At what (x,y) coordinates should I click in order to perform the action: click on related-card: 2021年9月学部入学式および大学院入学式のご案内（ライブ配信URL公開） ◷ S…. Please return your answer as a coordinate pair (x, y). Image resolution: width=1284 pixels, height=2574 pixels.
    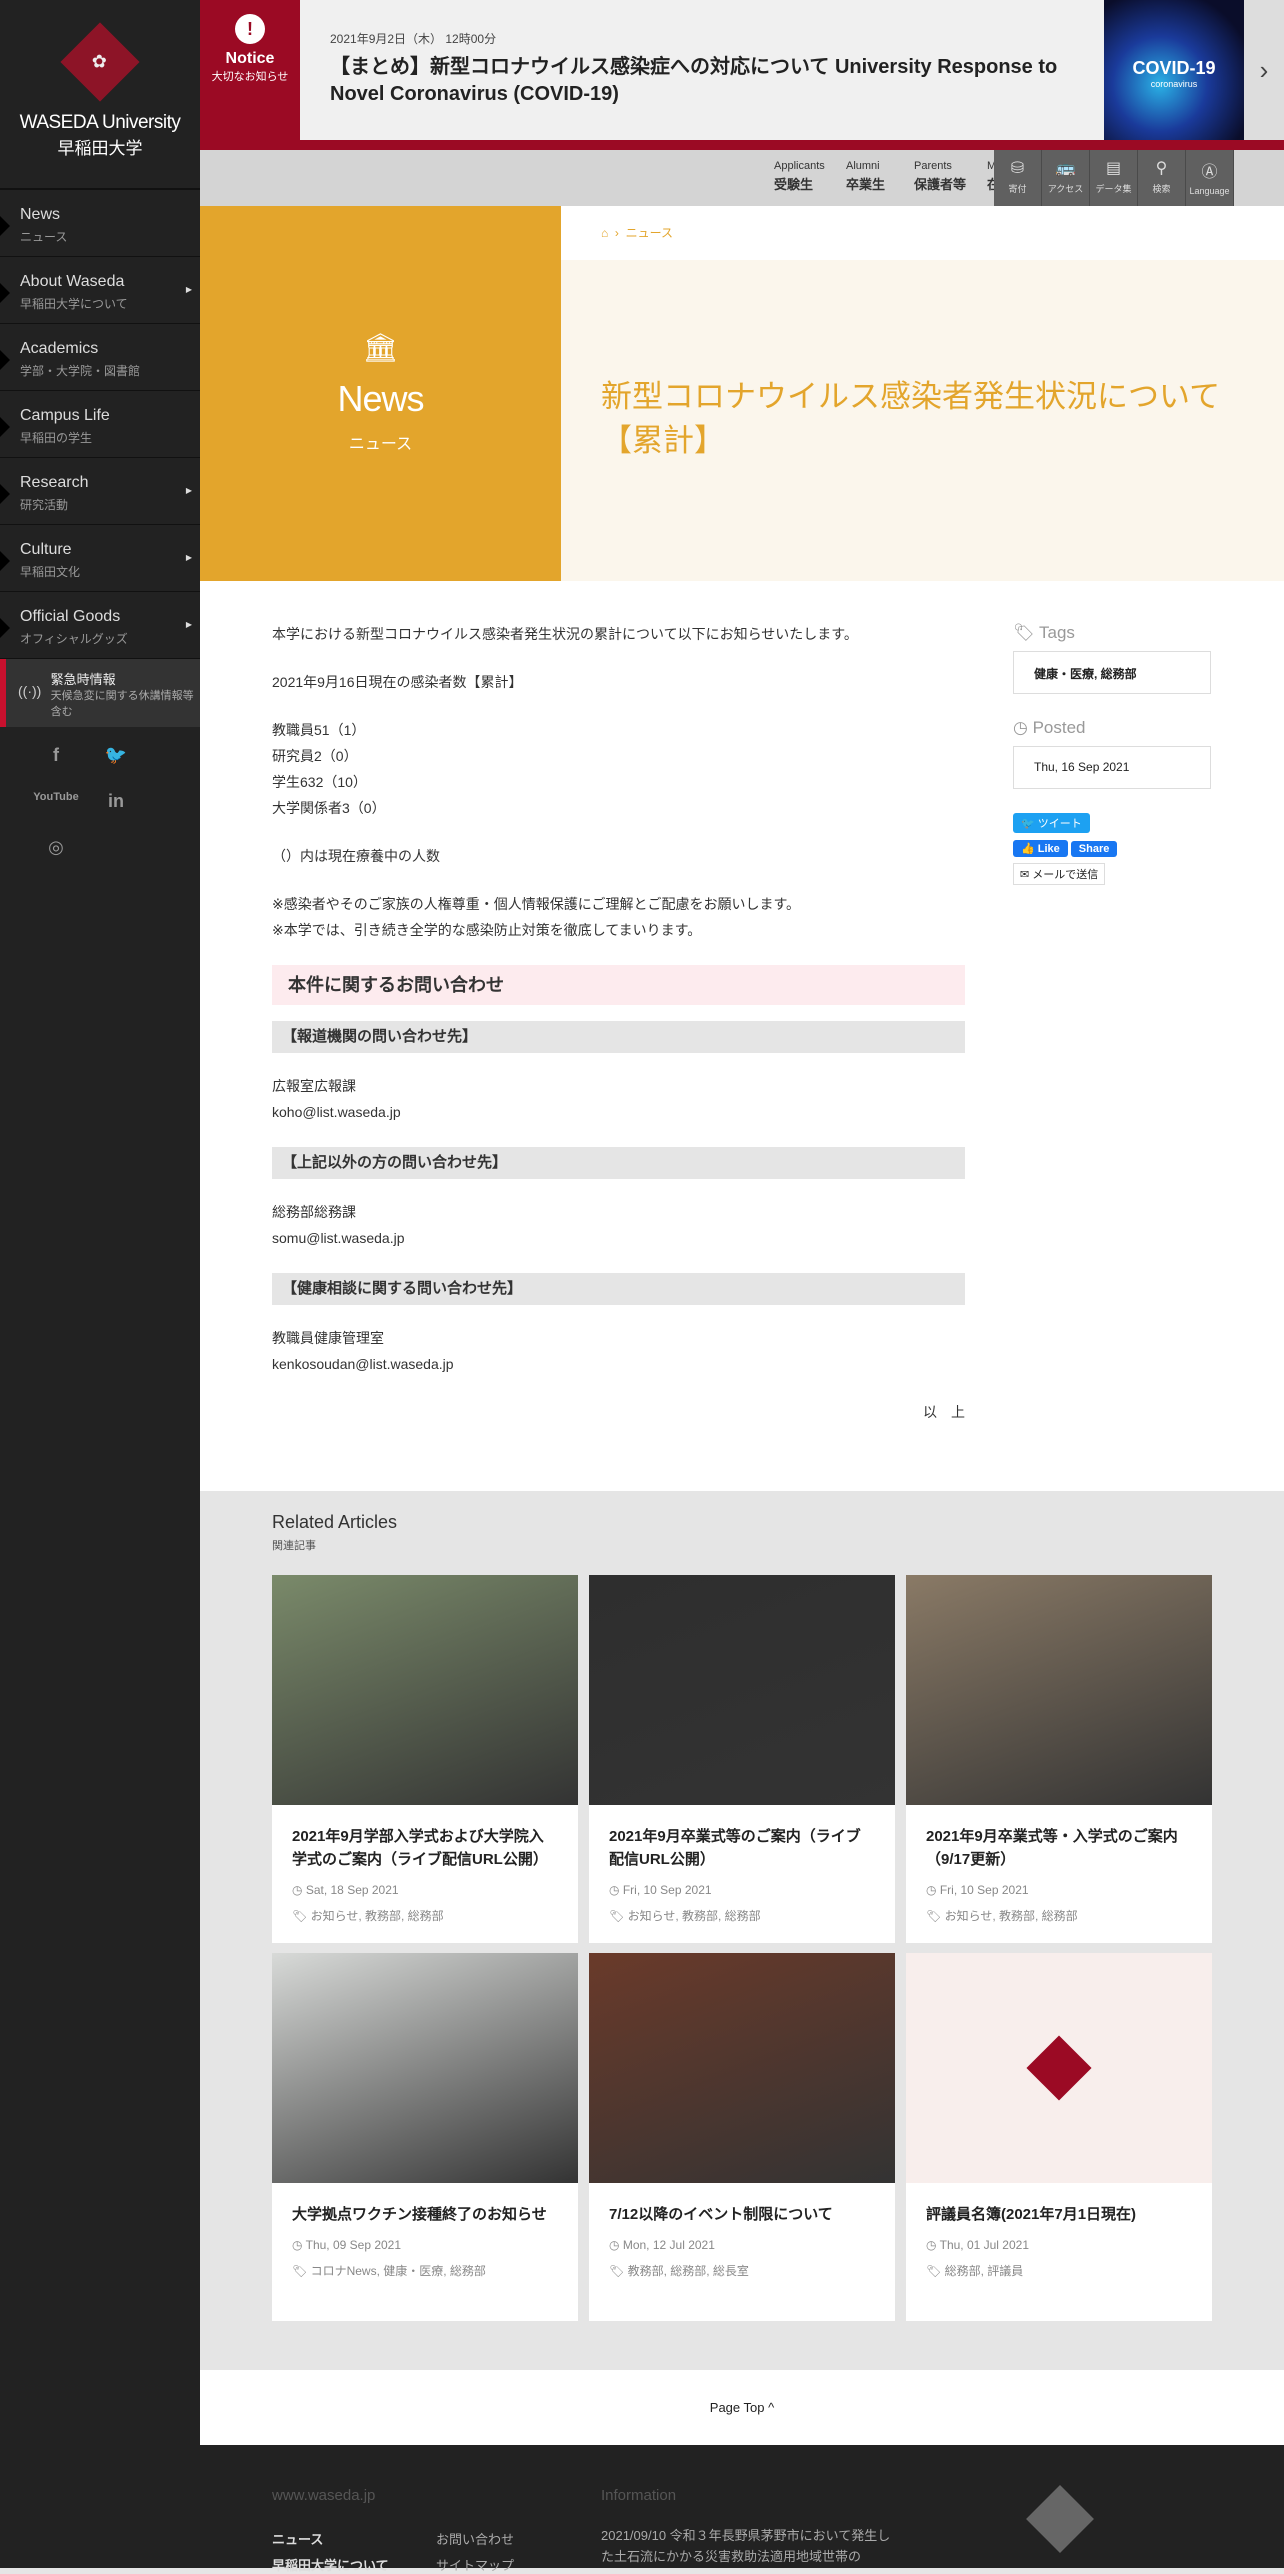
    Looking at the image, I should click on (425, 1759).